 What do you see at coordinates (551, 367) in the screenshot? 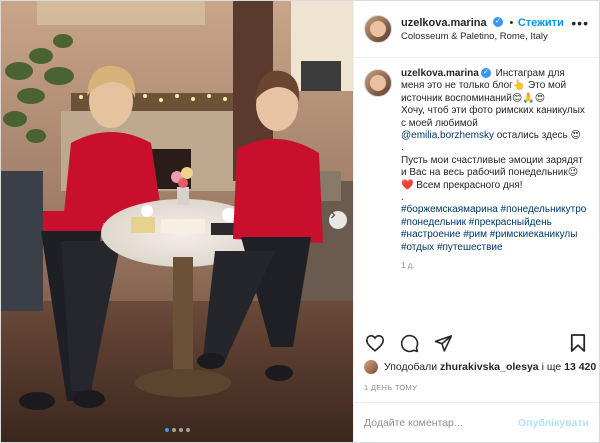
I see `likes-middle: і ще` at bounding box center [551, 367].